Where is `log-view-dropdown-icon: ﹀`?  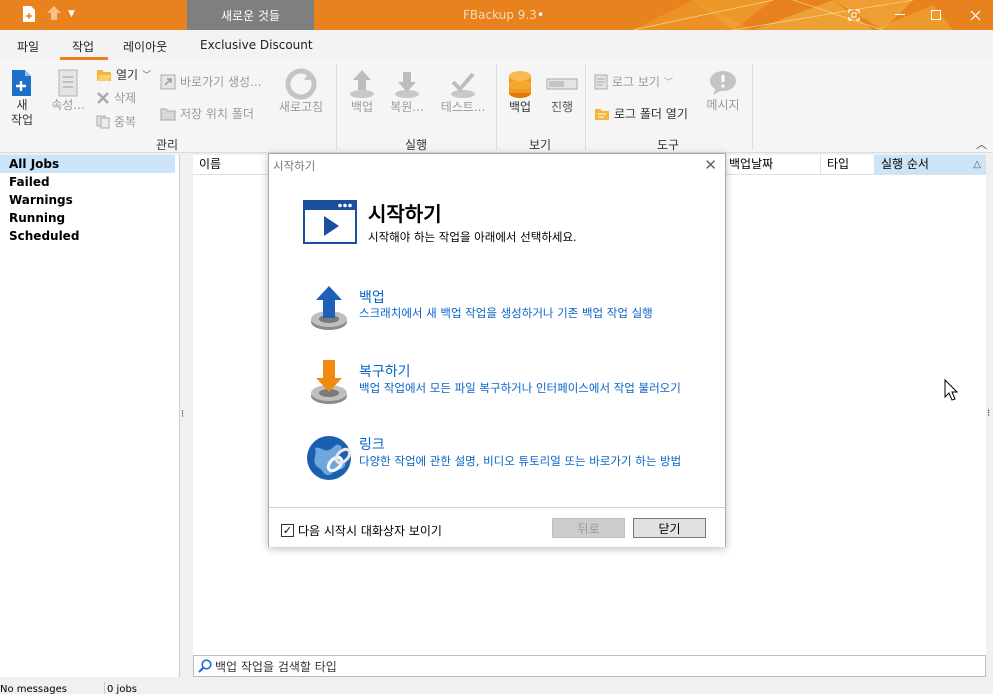 log-view-dropdown-icon: ﹀ is located at coordinates (668, 81).